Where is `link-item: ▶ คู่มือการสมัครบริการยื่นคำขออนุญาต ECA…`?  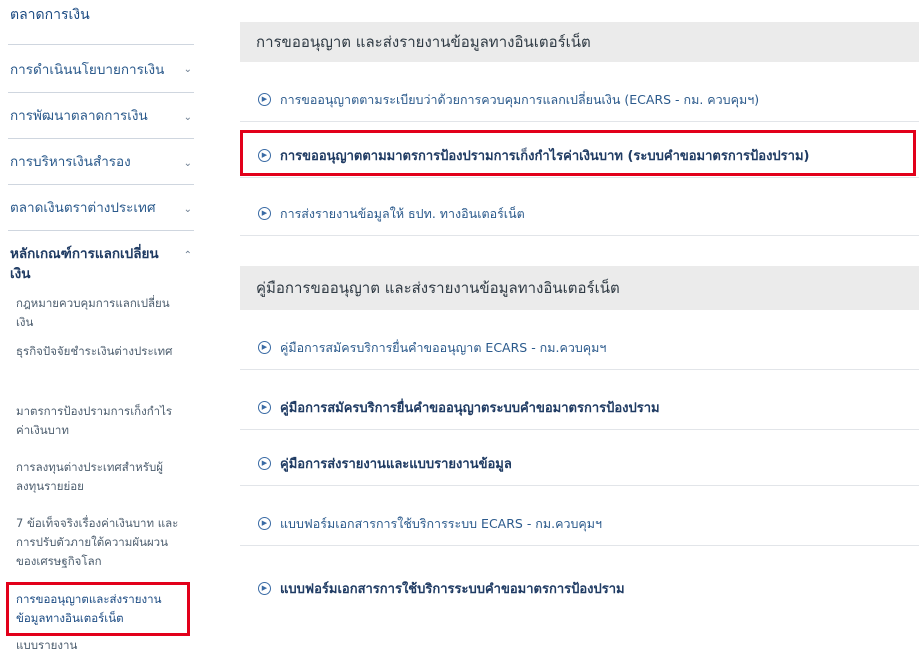
link-item: ▶ คู่มือการสมัครบริการยื่นคำขออนุญาต ECA… is located at coordinates (579, 348).